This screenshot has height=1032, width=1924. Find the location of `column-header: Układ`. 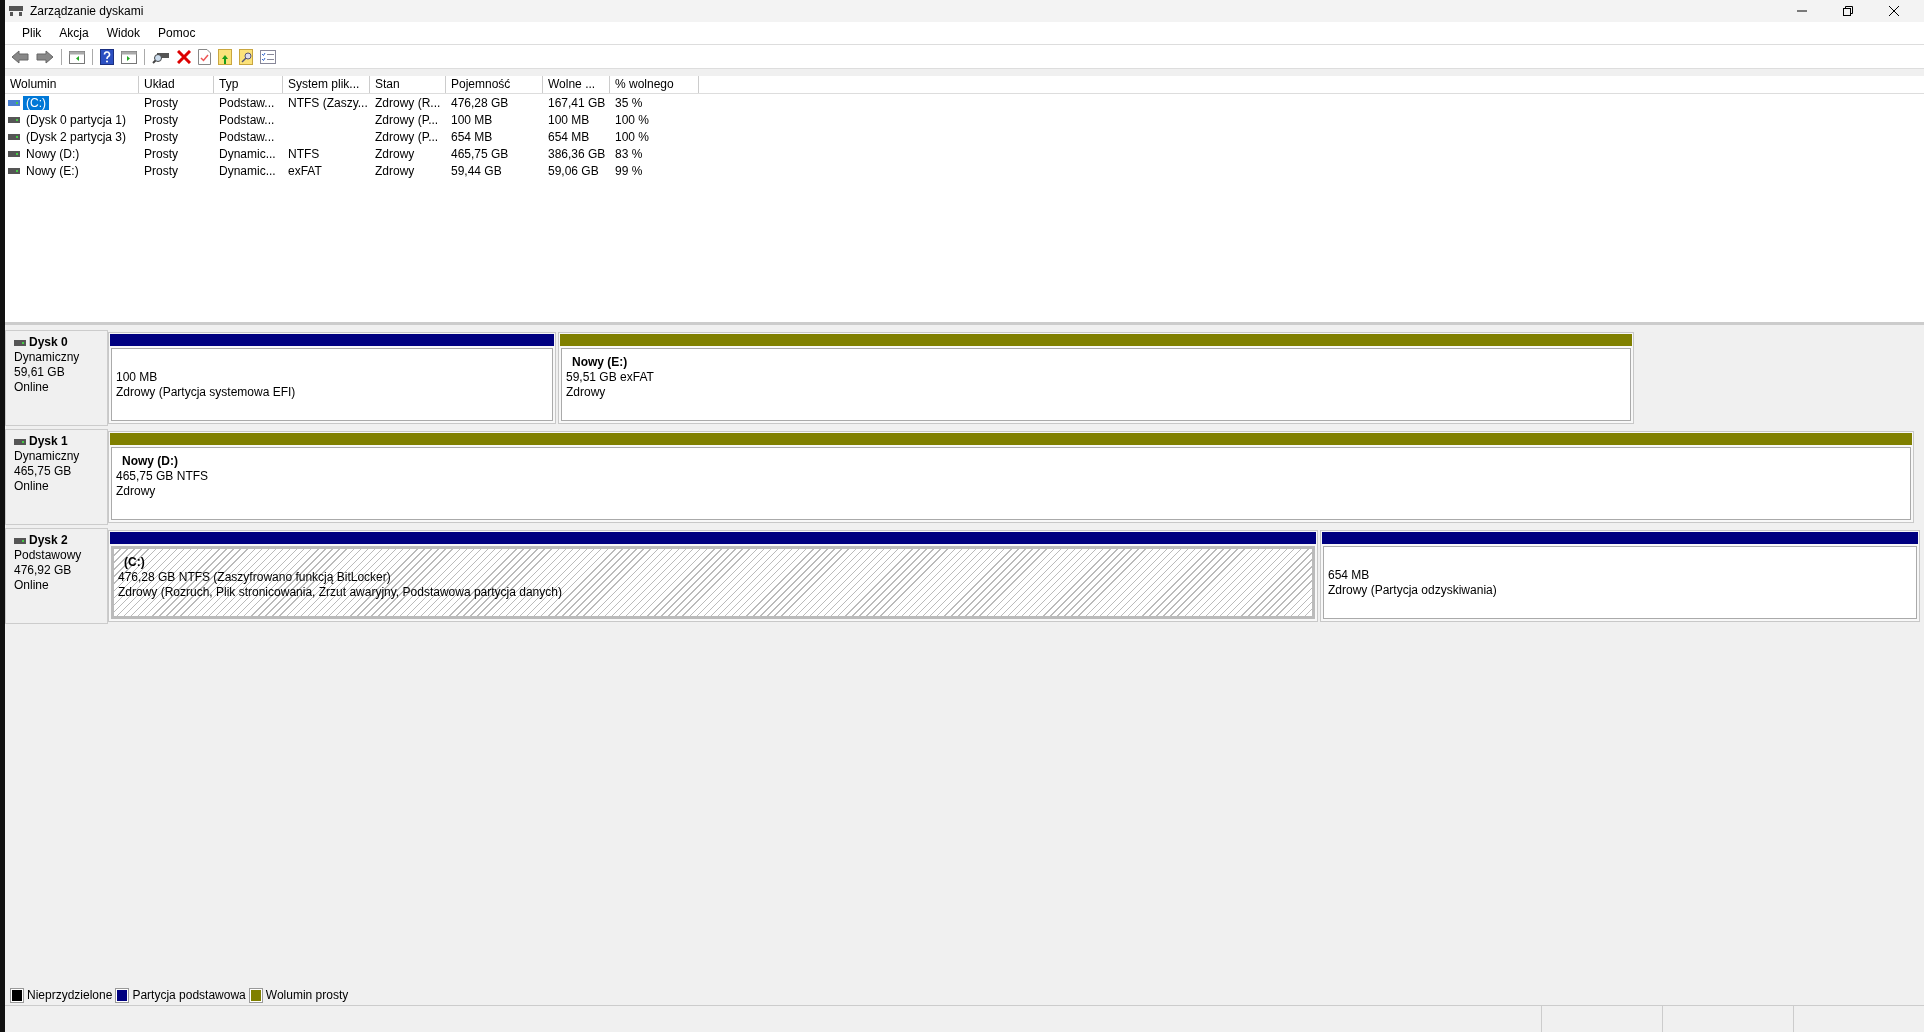

column-header: Układ is located at coordinates (176, 84).